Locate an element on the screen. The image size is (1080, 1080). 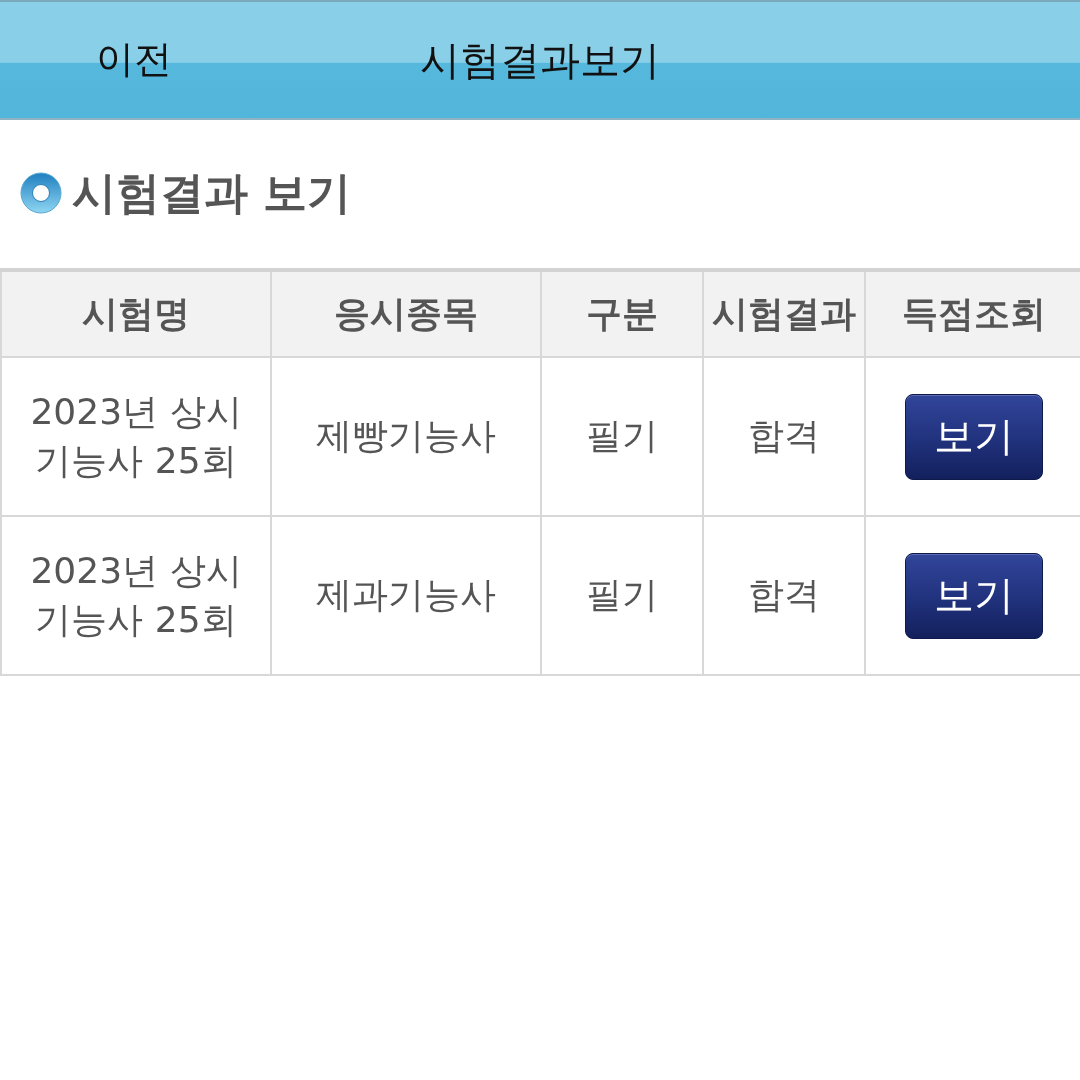
column-header: 득점조회 is located at coordinates (972, 313).